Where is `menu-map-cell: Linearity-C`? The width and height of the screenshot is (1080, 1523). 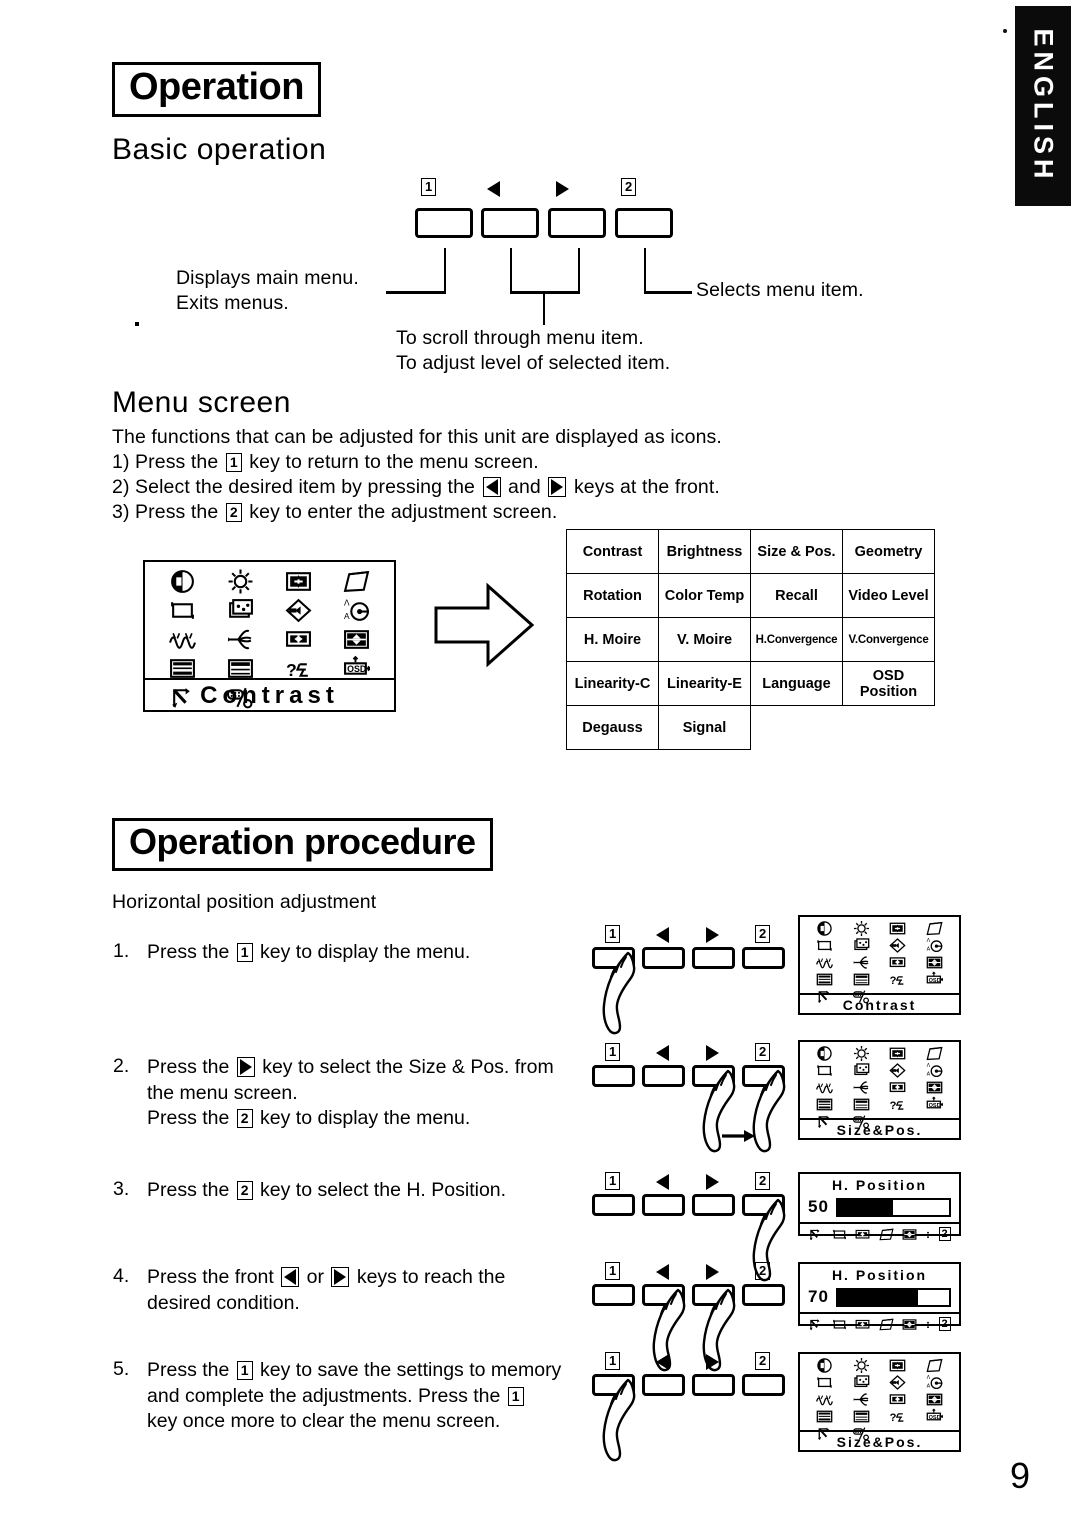
menu-map-cell: Linearity-C is located at coordinates (612, 683).